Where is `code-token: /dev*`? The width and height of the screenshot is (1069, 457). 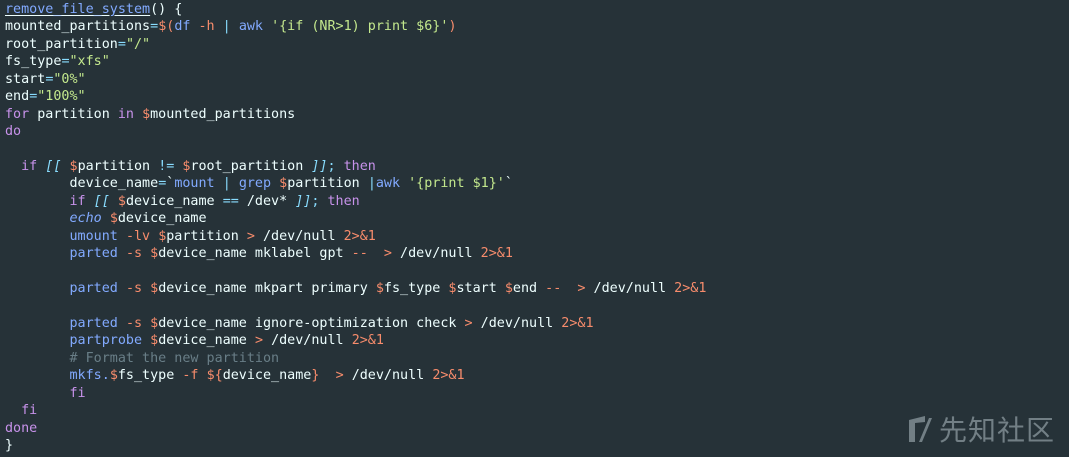 code-token: /dev* is located at coordinates (267, 201).